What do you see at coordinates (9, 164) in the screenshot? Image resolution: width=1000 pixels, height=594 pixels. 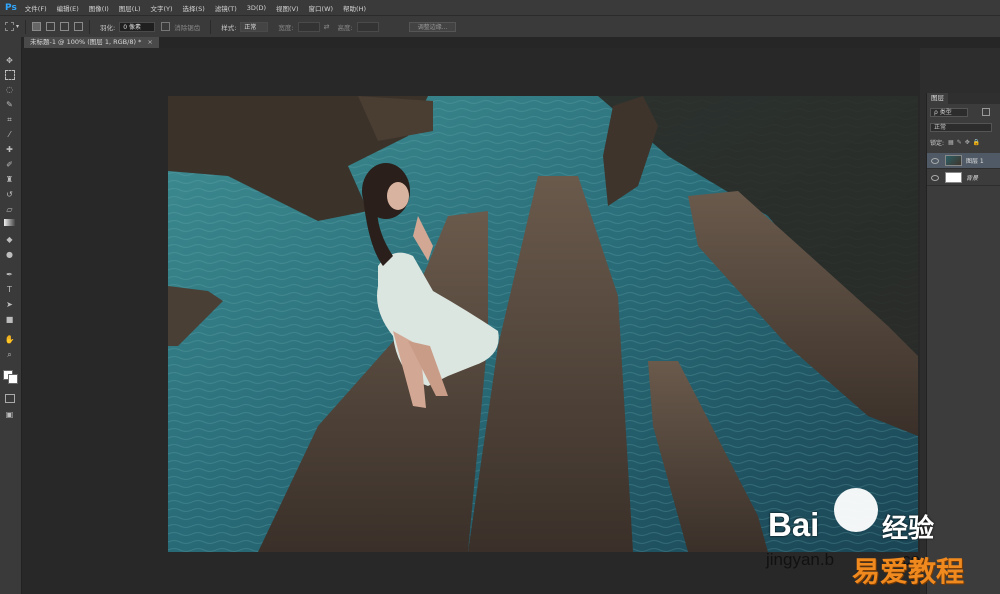 I see `brush-tool-icon: ✐` at bounding box center [9, 164].